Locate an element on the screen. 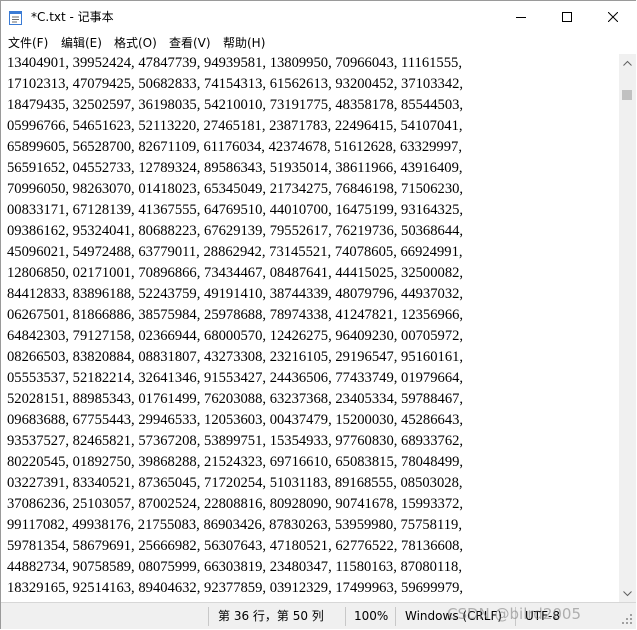 The image size is (637, 630). zoom-level: 100% is located at coordinates (371, 616).